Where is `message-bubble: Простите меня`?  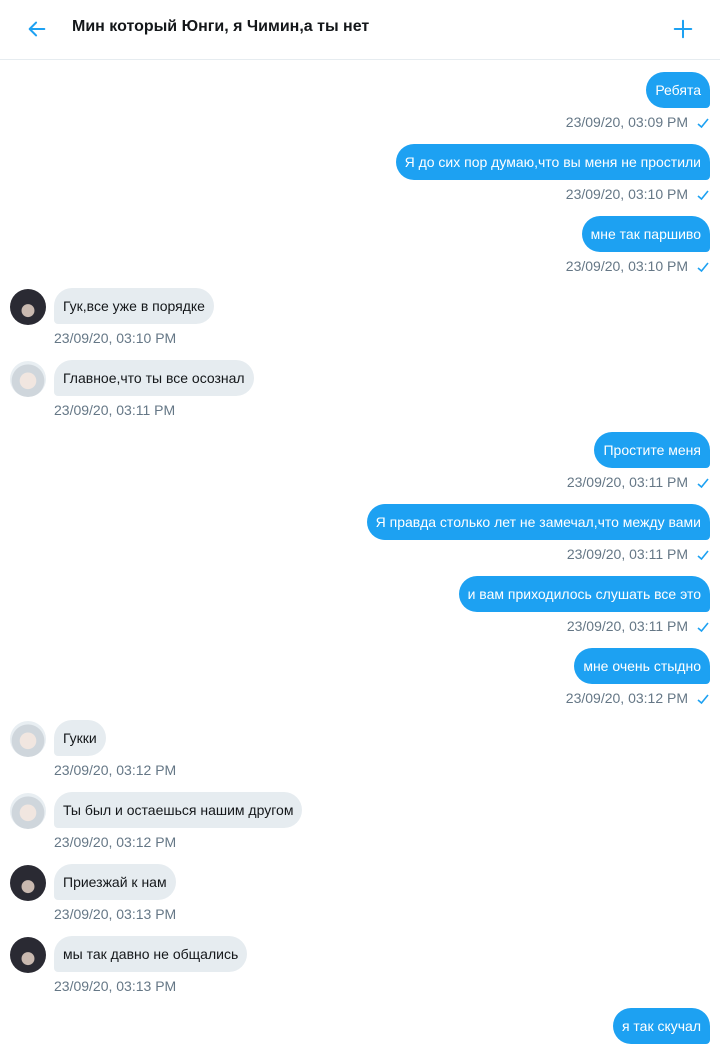
message-bubble: Простите меня is located at coordinates (652, 450).